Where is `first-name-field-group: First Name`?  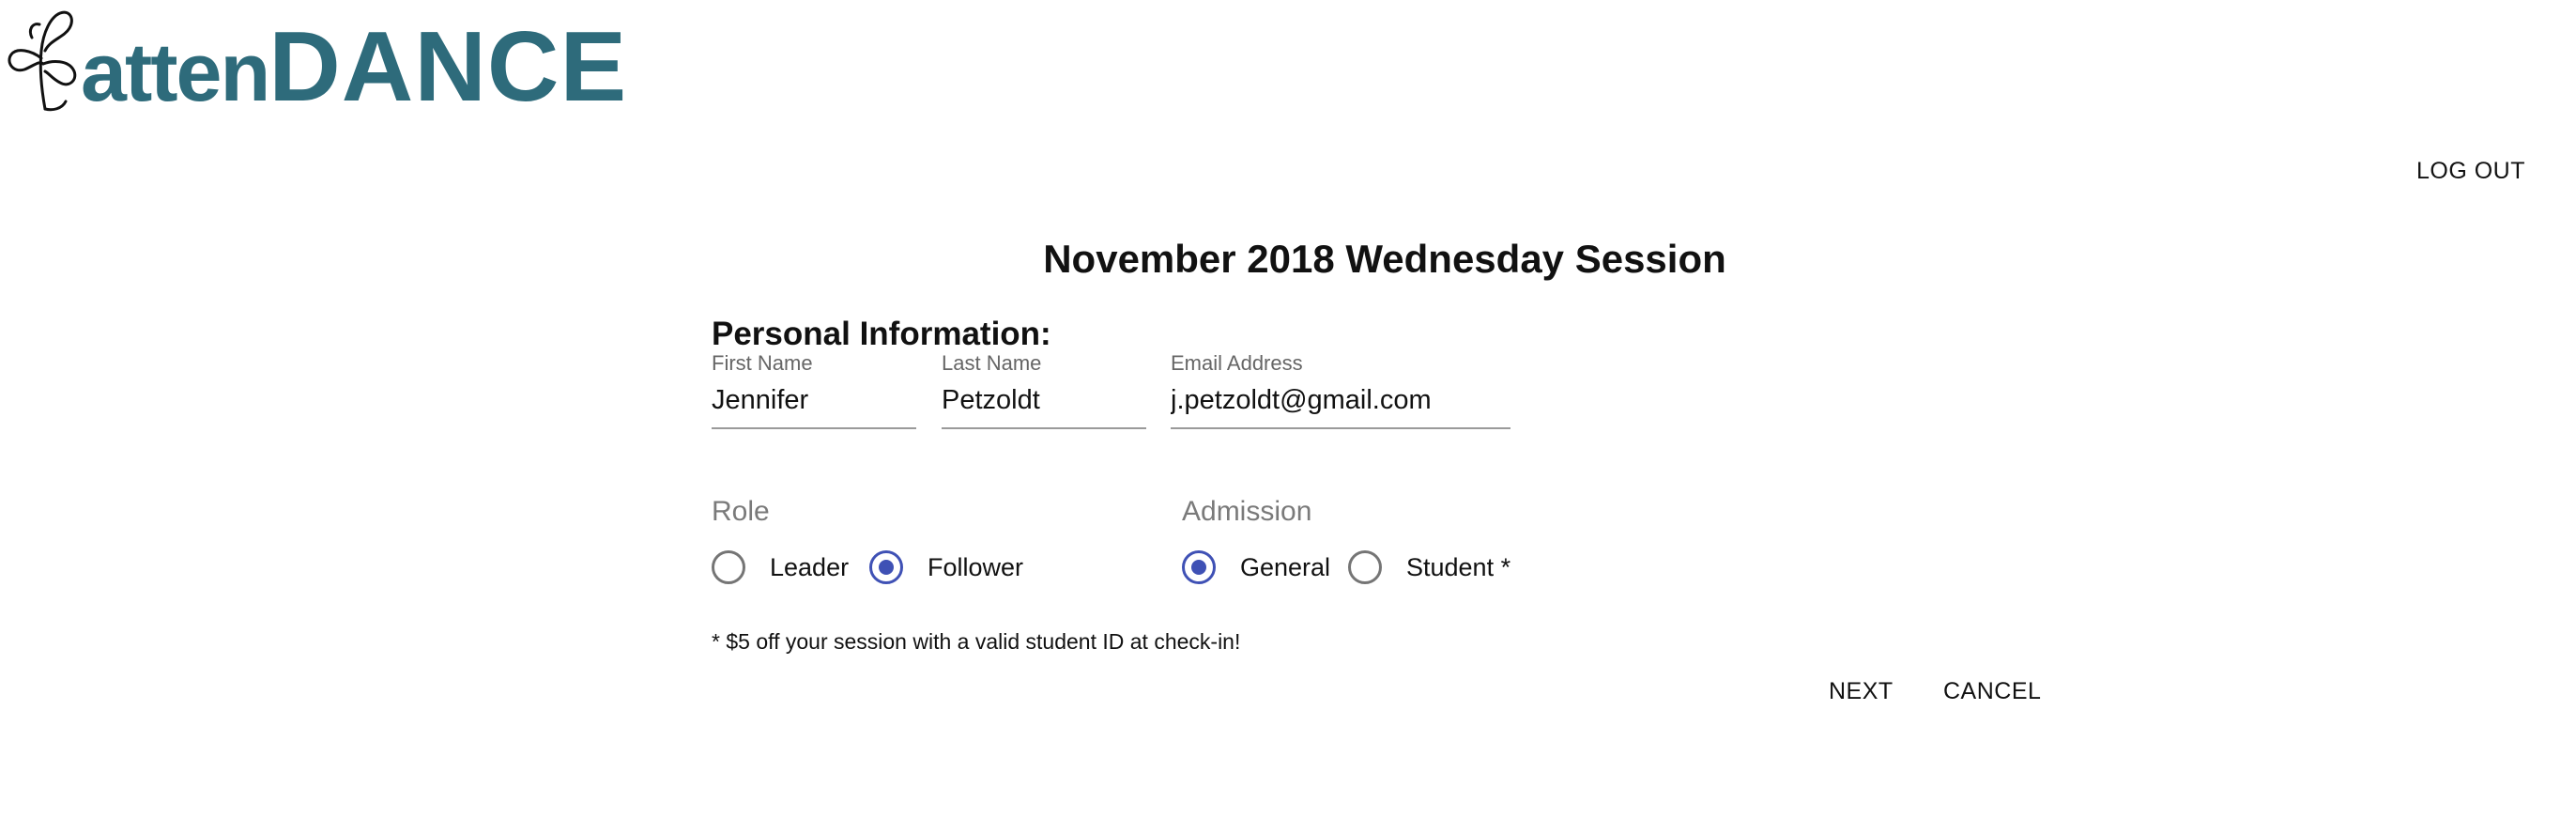 first-name-field-group: First Name is located at coordinates (814, 390).